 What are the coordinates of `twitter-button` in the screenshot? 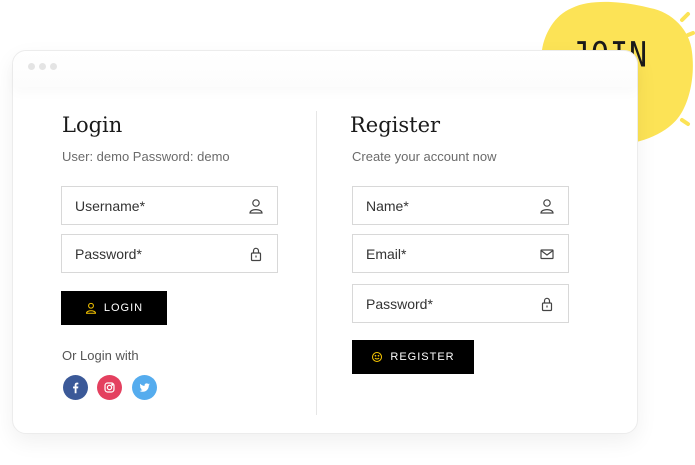 It's located at (144, 387).